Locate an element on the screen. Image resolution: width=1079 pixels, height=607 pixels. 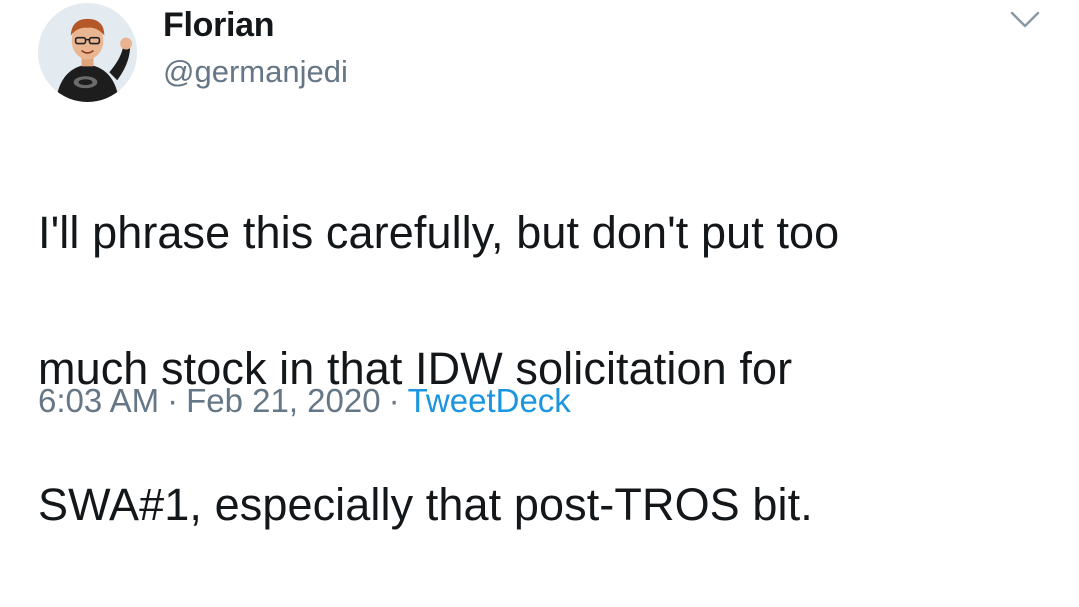
avatar-image is located at coordinates (87, 52).